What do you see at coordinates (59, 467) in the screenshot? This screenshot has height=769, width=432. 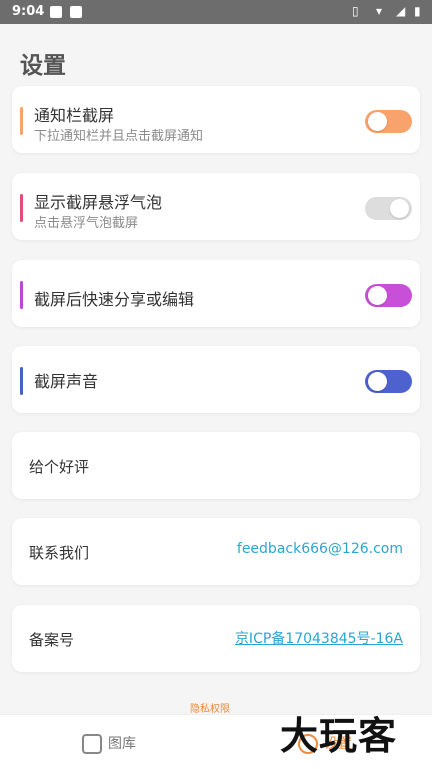 I see `review-label: 给个好评` at bounding box center [59, 467].